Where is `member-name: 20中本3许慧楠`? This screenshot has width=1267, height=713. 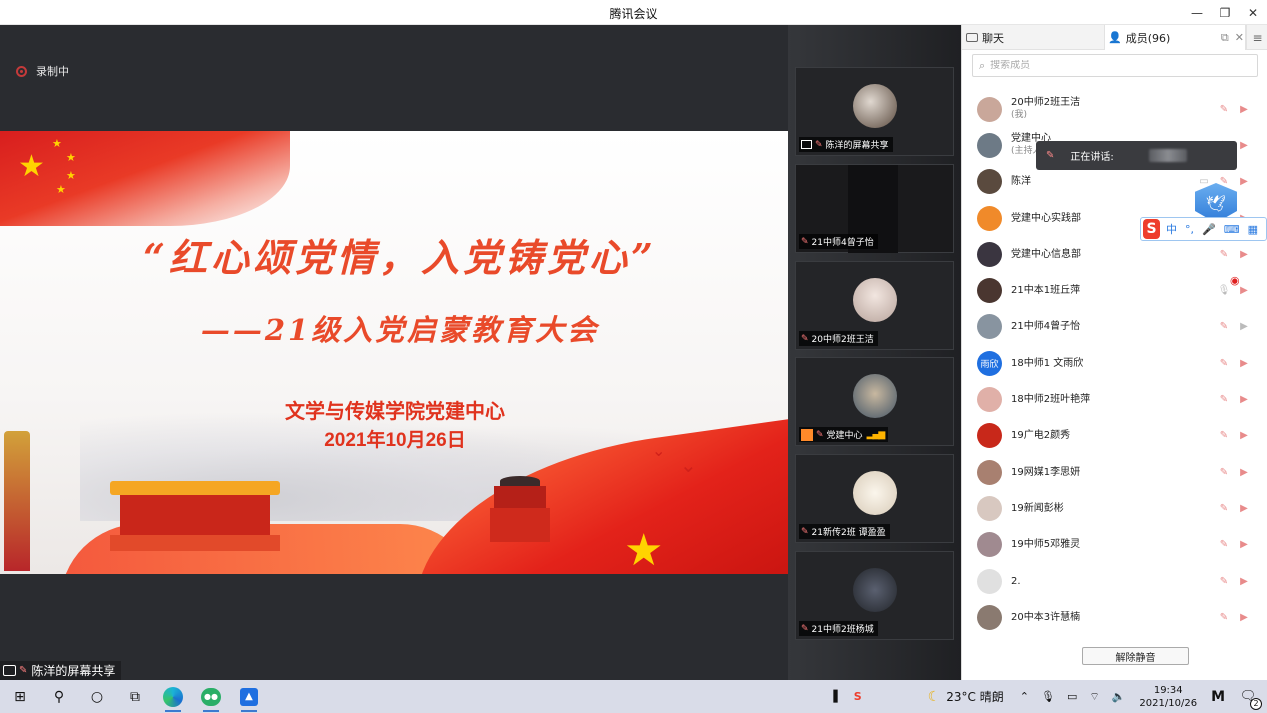
member-name: 20中本3许慧楠 is located at coordinates (1046, 617).